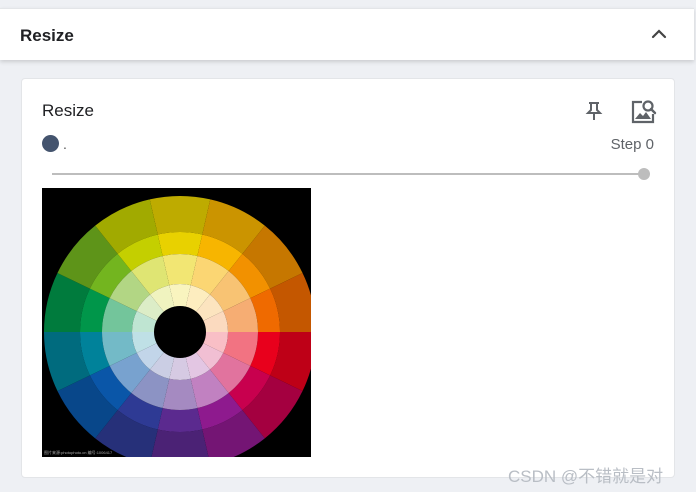  Describe the element at coordinates (643, 112) in the screenshot. I see `image-search-icon` at that location.